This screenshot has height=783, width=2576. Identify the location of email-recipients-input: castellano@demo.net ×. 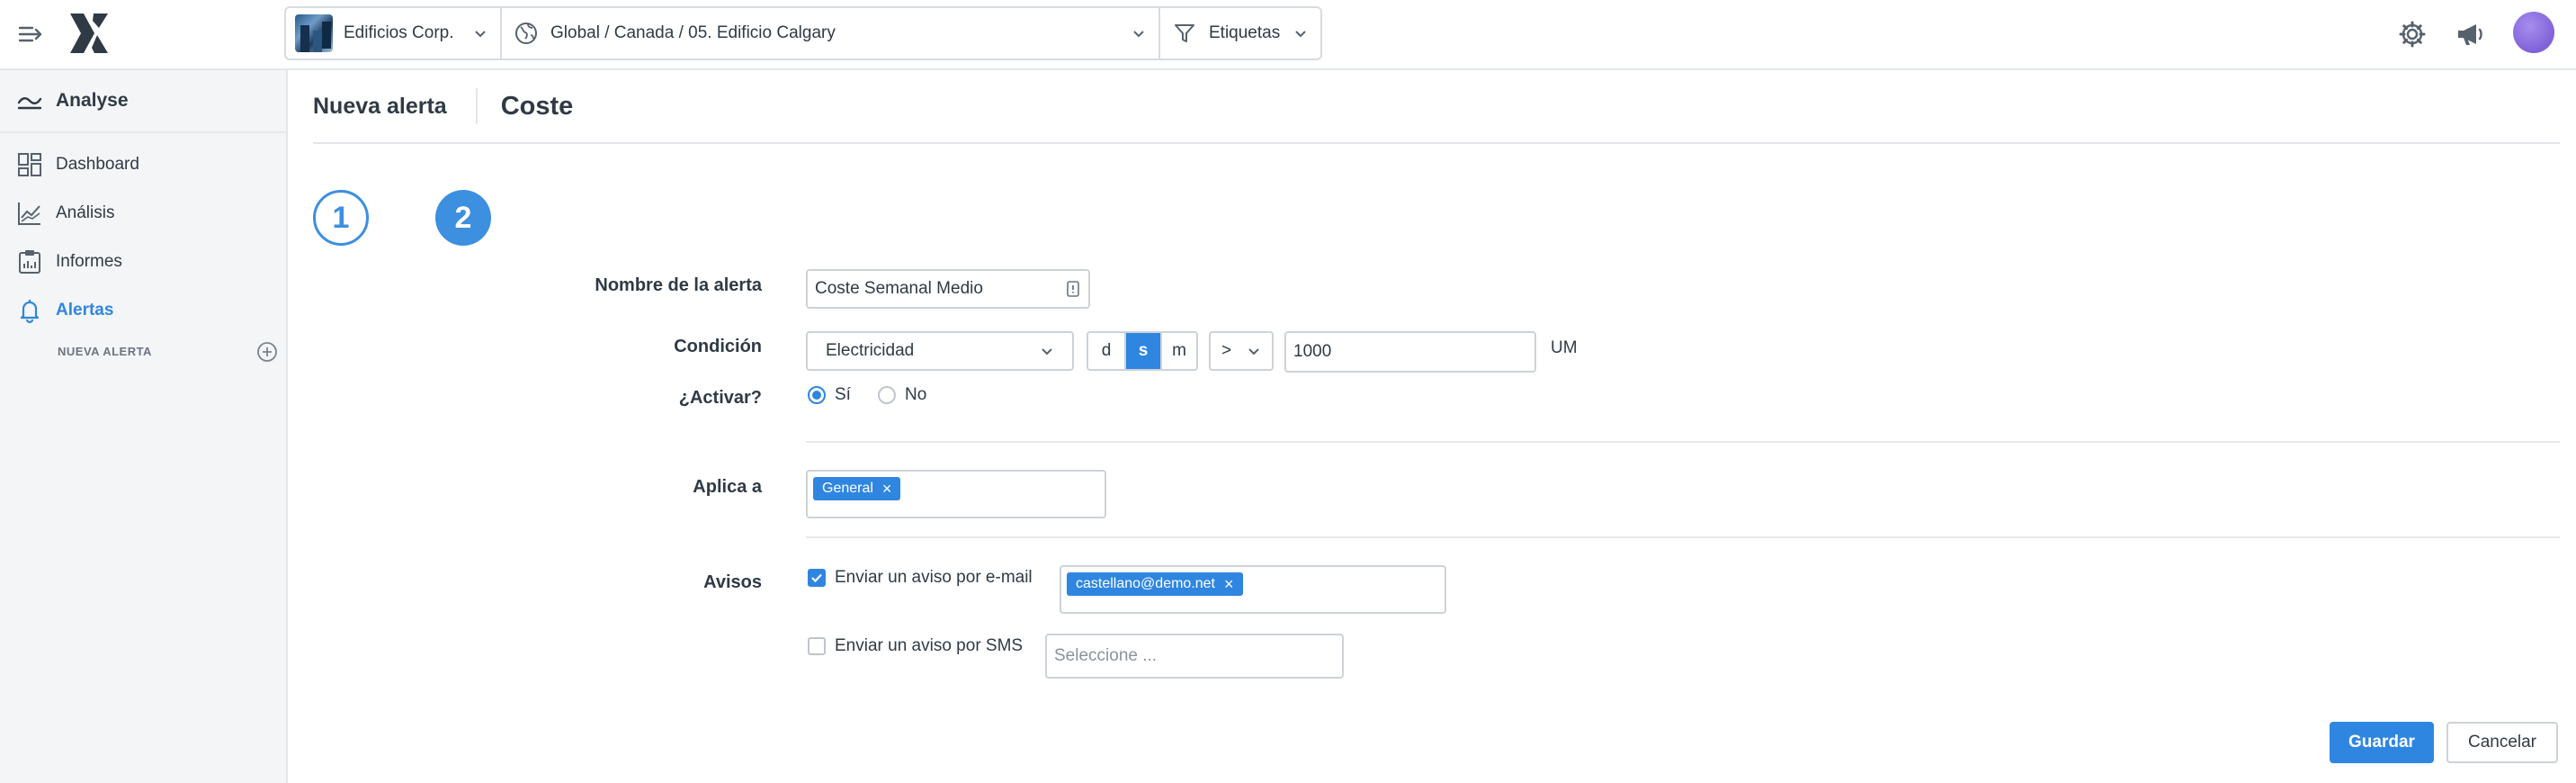
(1253, 589).